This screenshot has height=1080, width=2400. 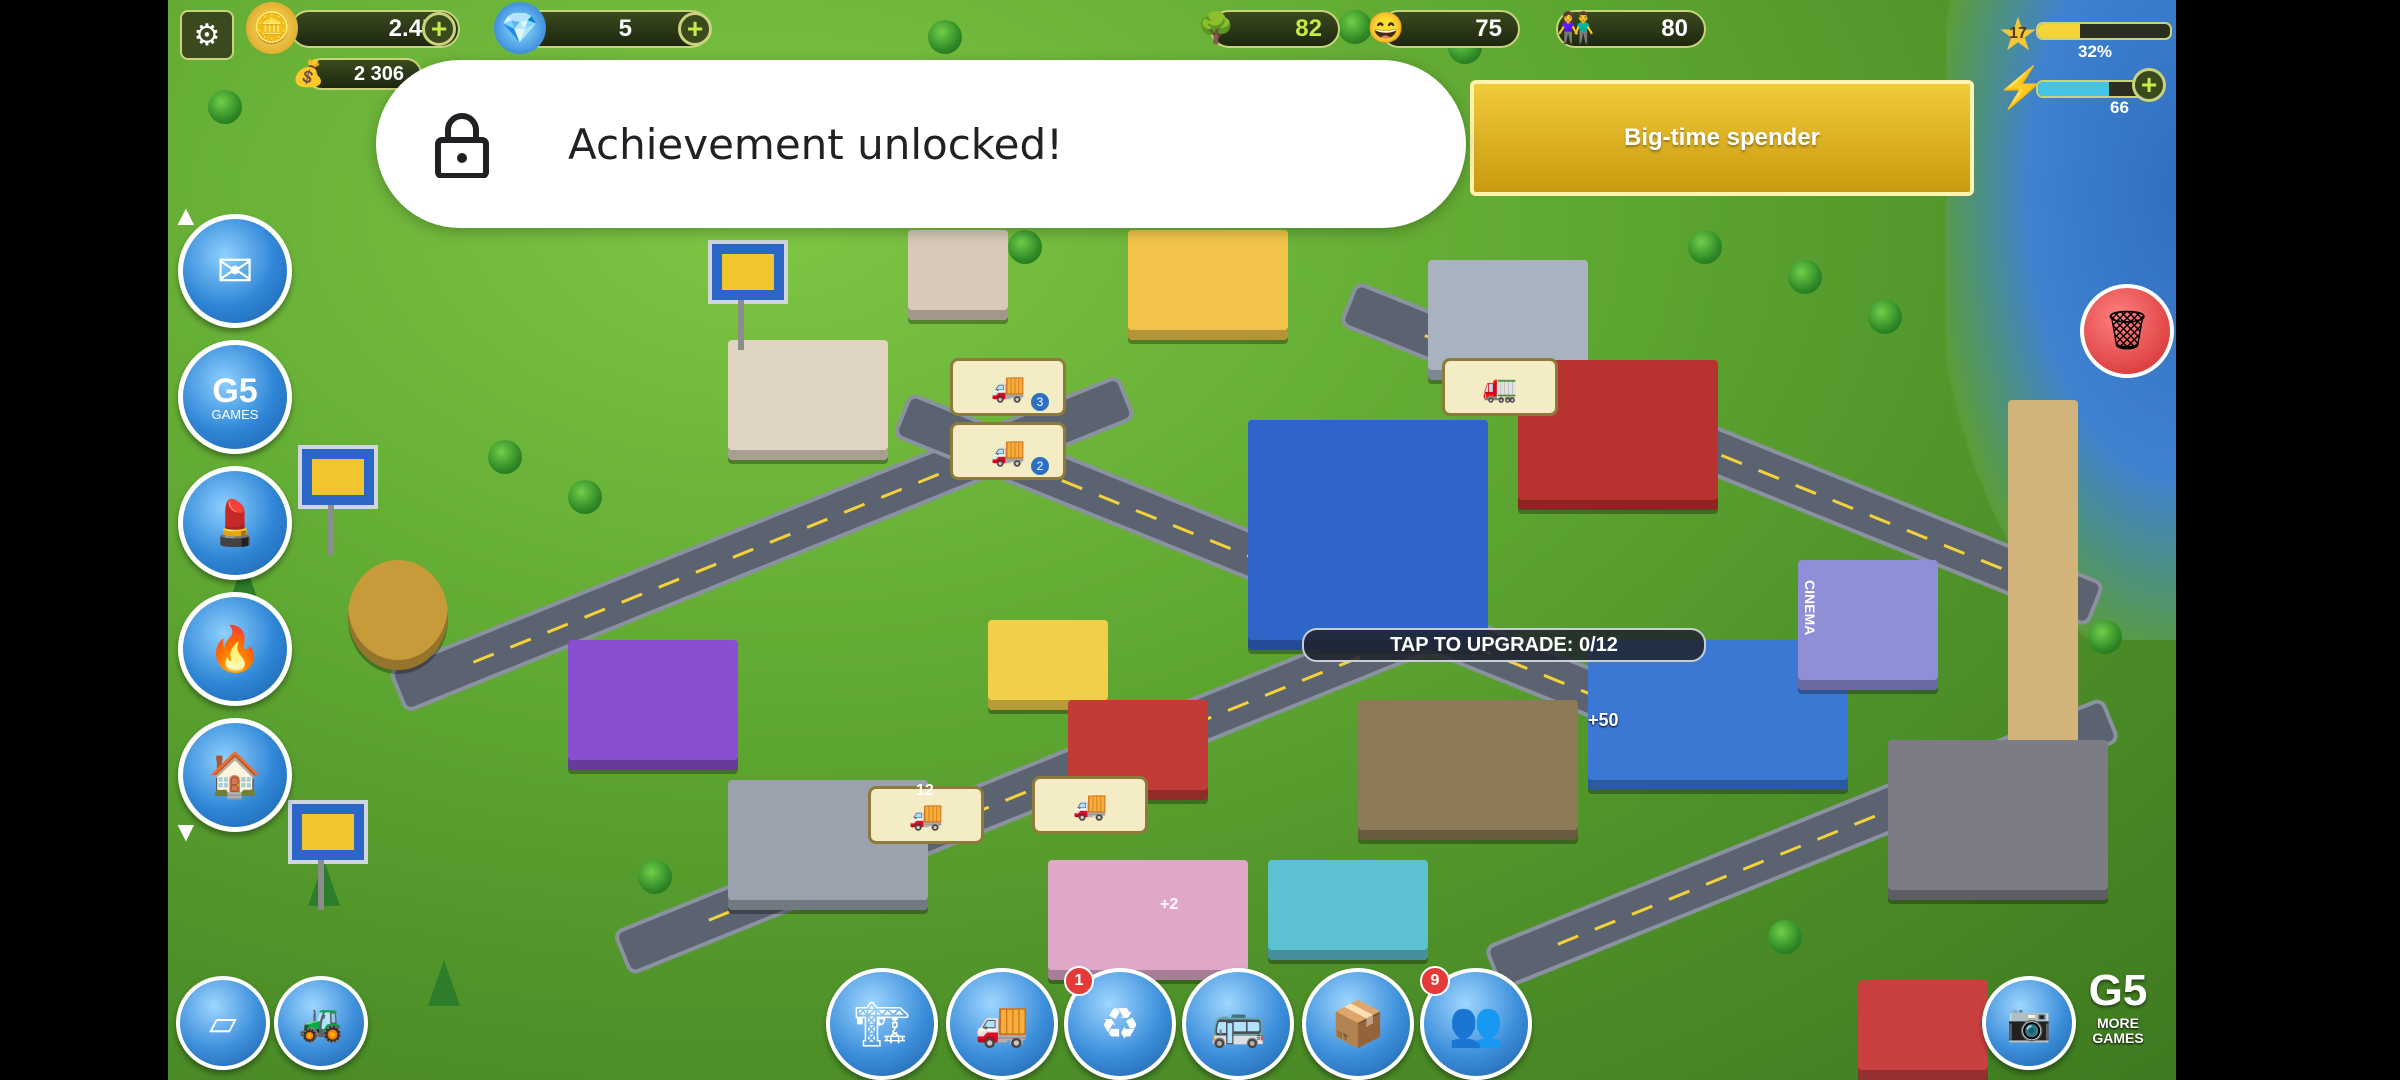 What do you see at coordinates (235, 414) in the screenshot?
I see `games-text: GAMES` at bounding box center [235, 414].